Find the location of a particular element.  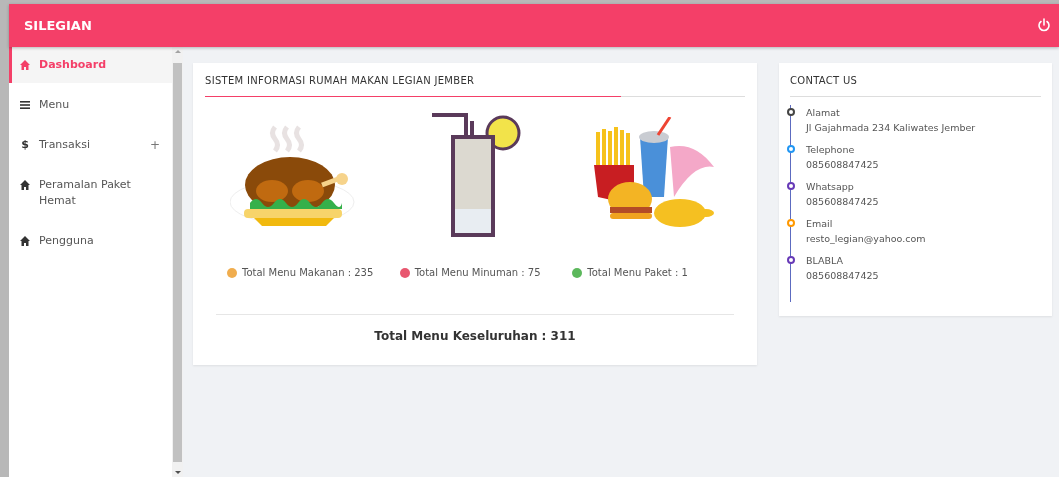

sidebar-item: Menu is located at coordinates (90, 105).